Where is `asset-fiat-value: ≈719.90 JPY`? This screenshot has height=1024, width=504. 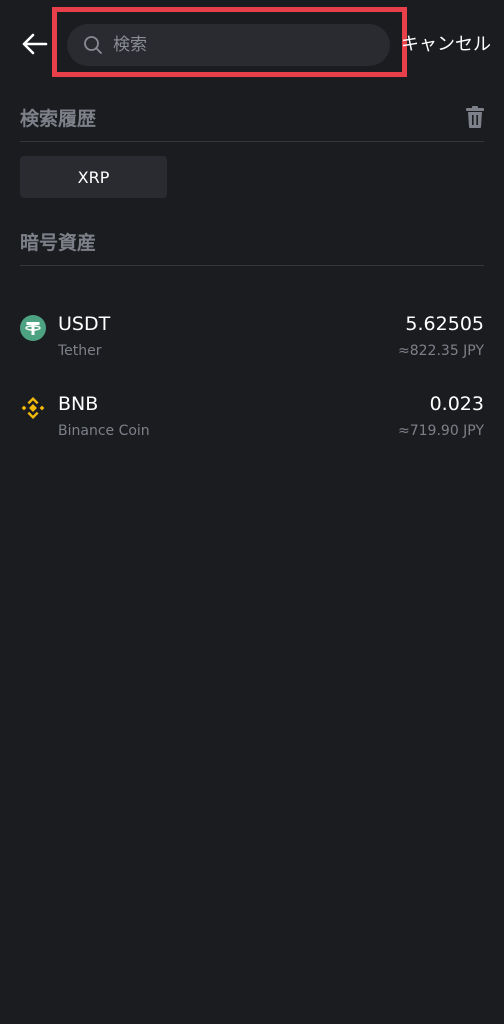
asset-fiat-value: ≈719.90 JPY is located at coordinates (441, 431).